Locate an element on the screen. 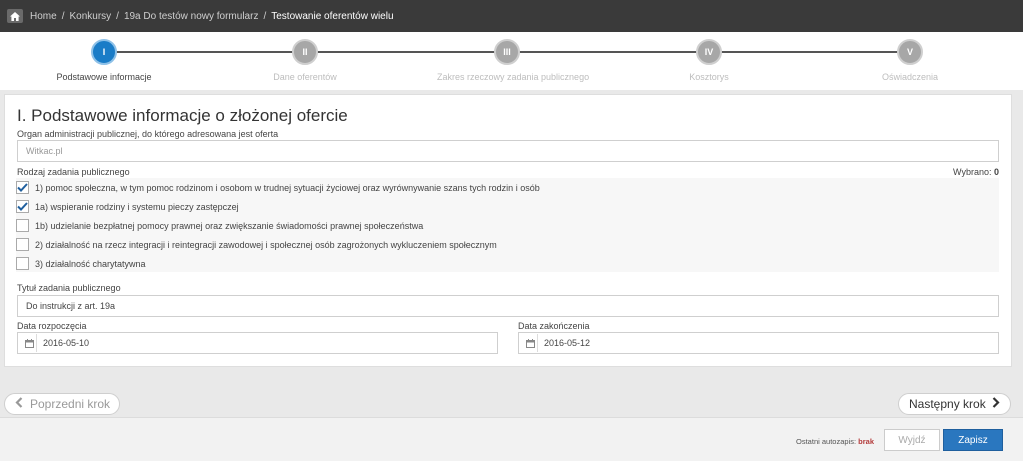 The height and width of the screenshot is (461, 1023). step-1: I Podstawowe informacje is located at coordinates (104, 60).